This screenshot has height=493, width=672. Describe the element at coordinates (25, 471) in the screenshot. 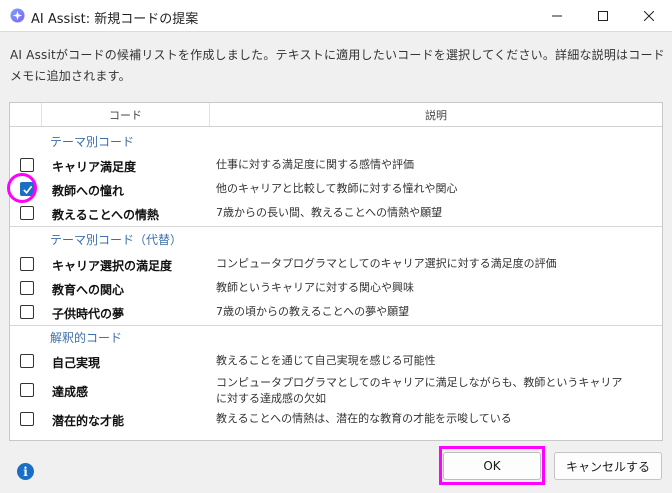

I see `info-icon: i` at that location.